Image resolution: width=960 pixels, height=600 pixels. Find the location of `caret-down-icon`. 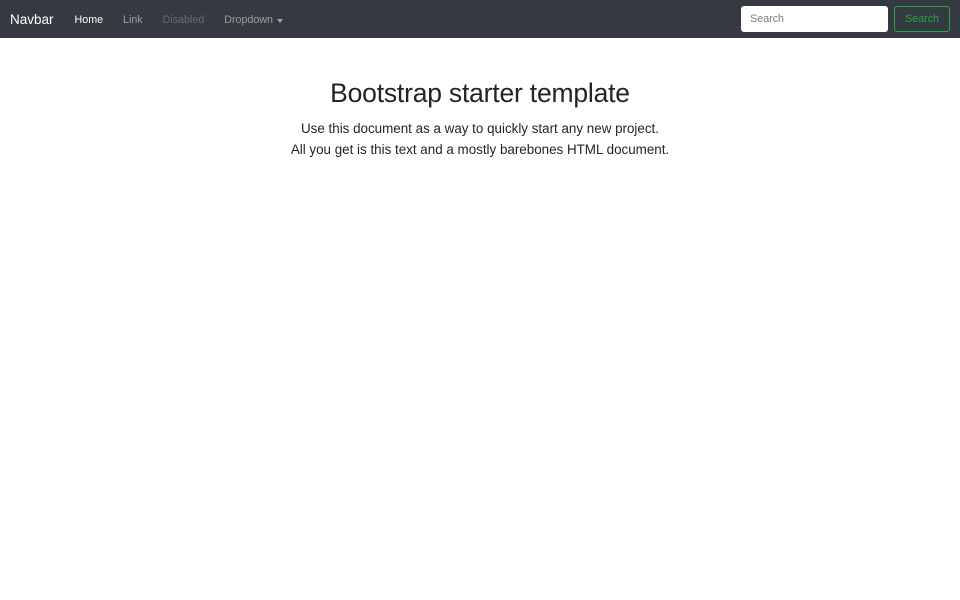

caret-down-icon is located at coordinates (279, 21).